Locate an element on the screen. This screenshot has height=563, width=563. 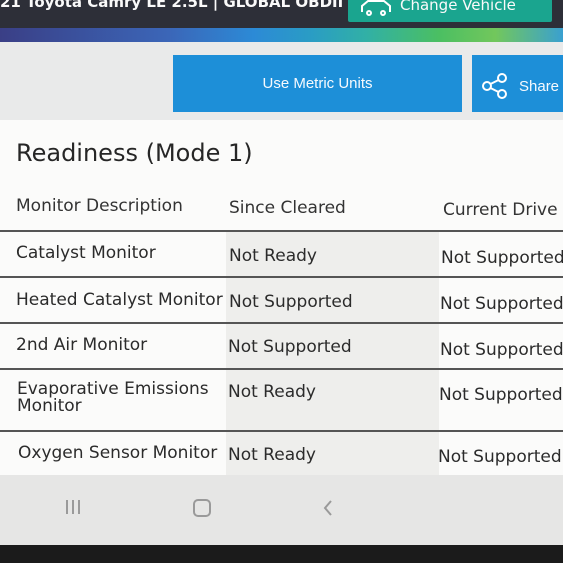
car-icon is located at coordinates (376, 8).